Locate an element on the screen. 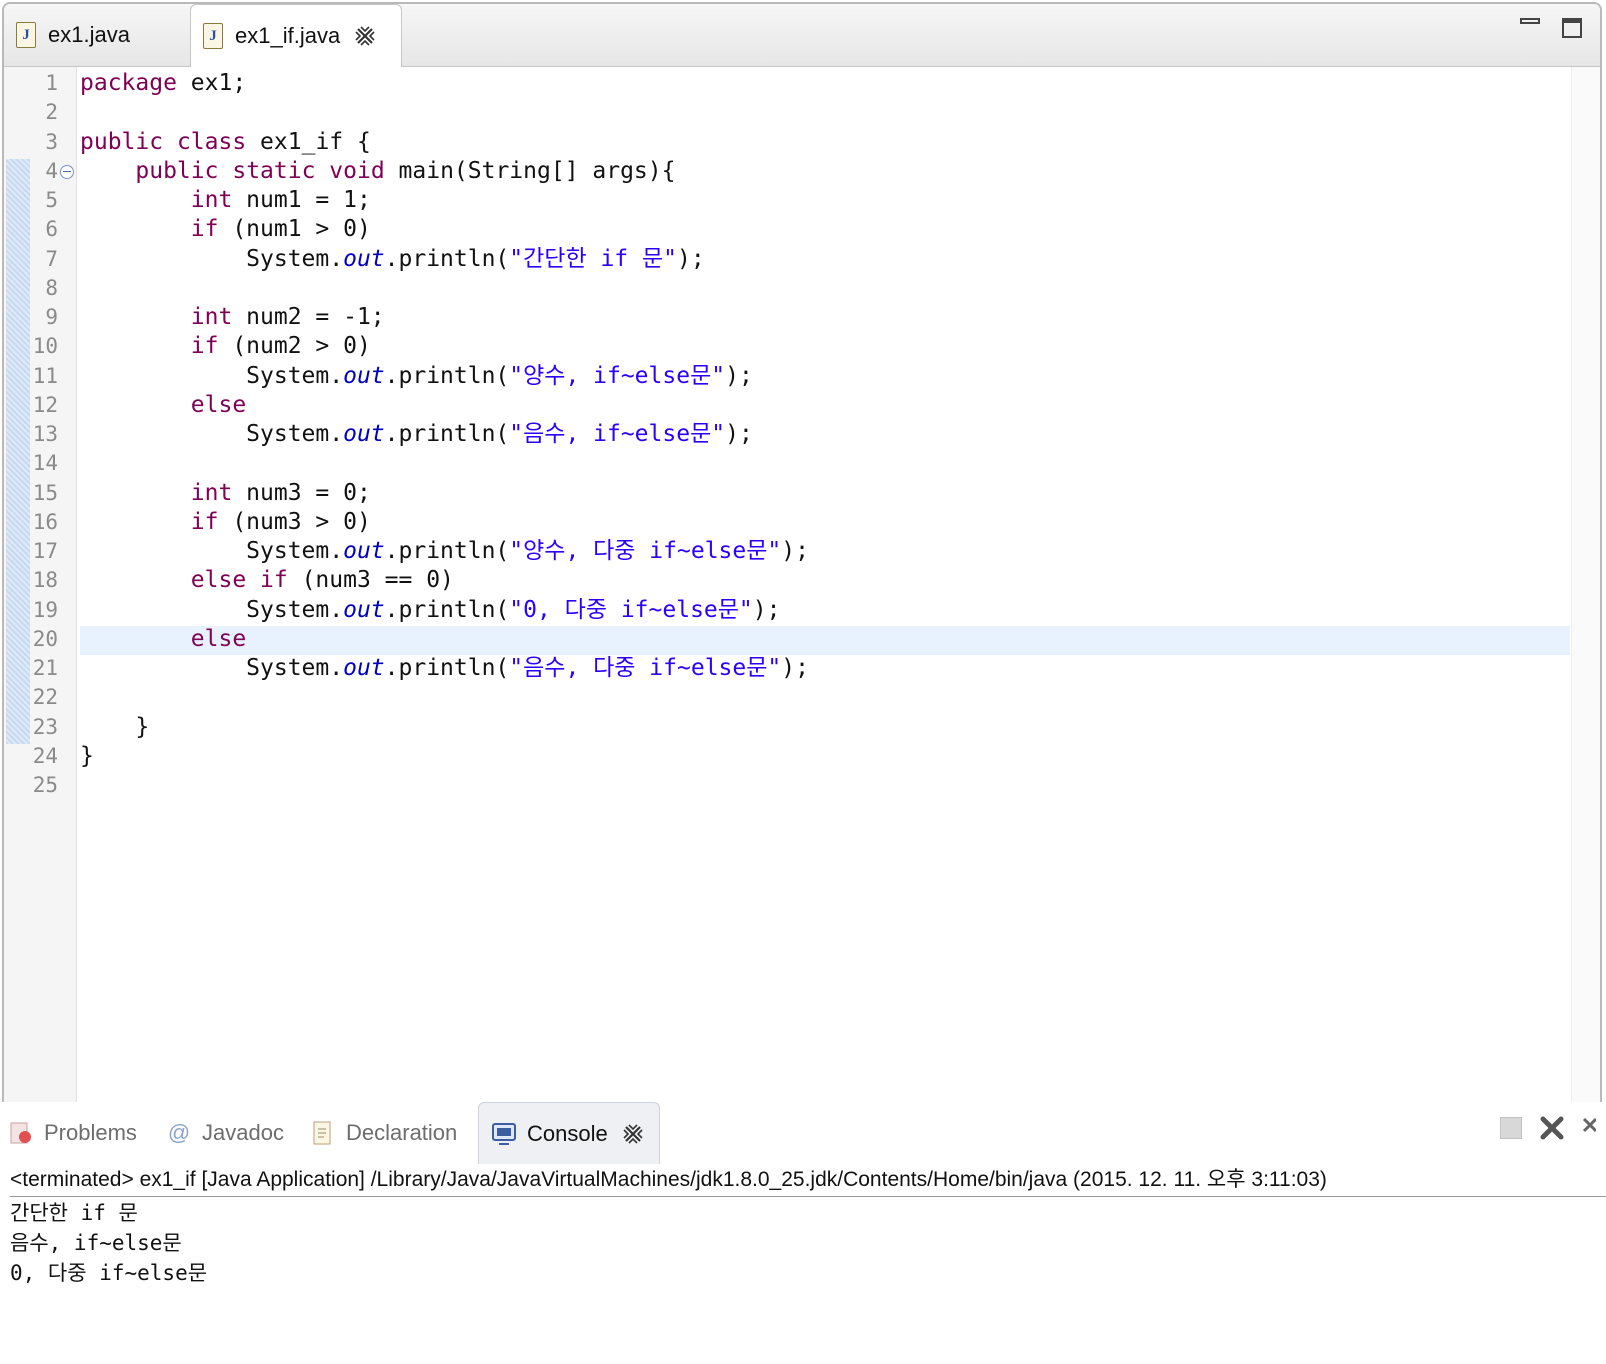 This screenshot has height=1364, width=1606. tab-console: Console is located at coordinates (569, 1133).